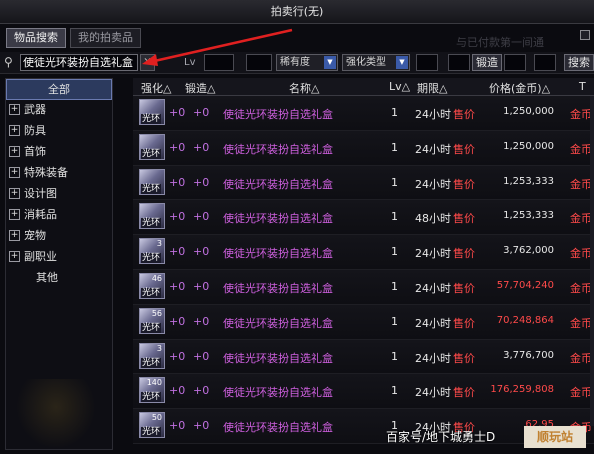  I want to click on table-row: 光环 +0 +0 使徒光环装扮自选礼盒 1 48小时 售价 1,253,333 金币, so click(363, 218).